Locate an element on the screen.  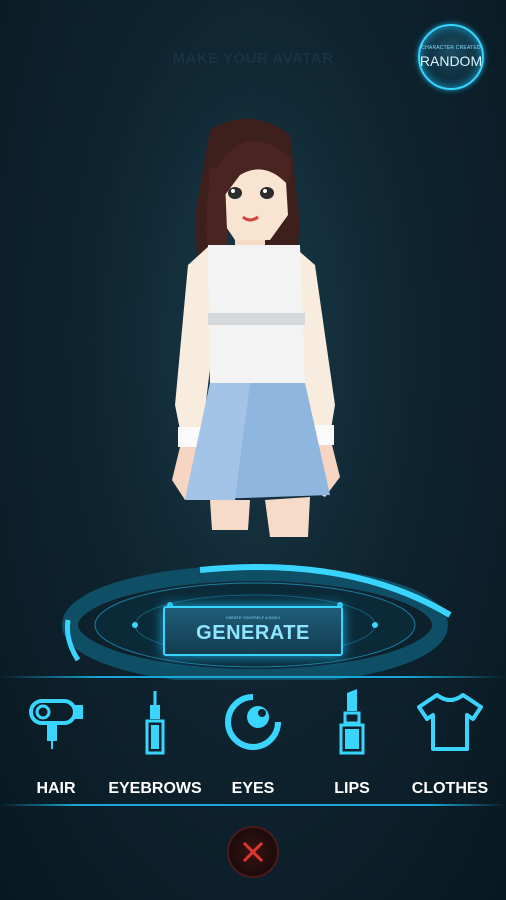
customization-menu: HAIR EYEBROWS EYES LIPS CLOTHES is located at coordinates (253, 741).